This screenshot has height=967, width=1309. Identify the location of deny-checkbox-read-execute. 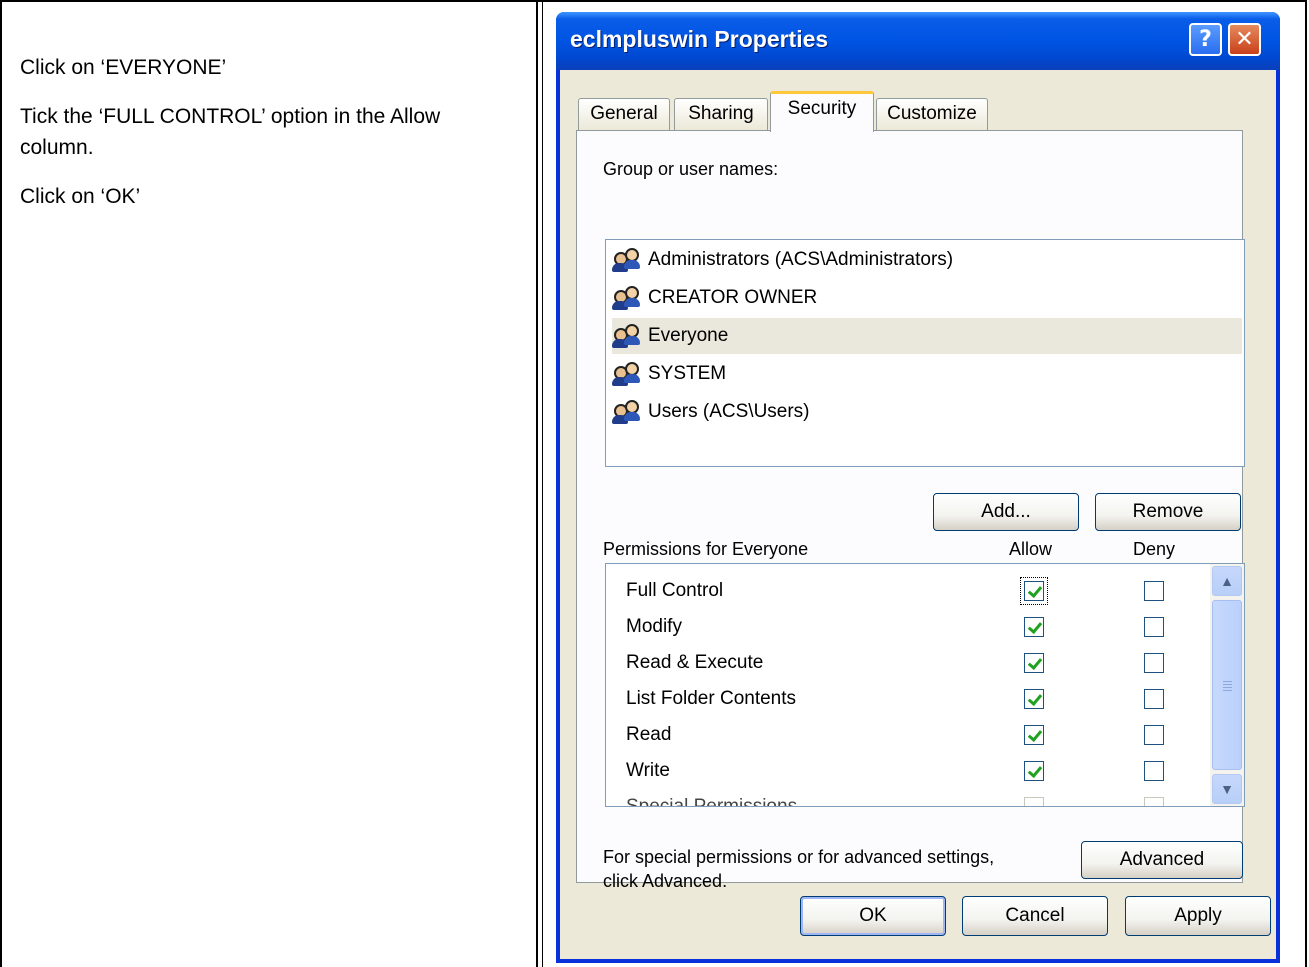
(1154, 663).